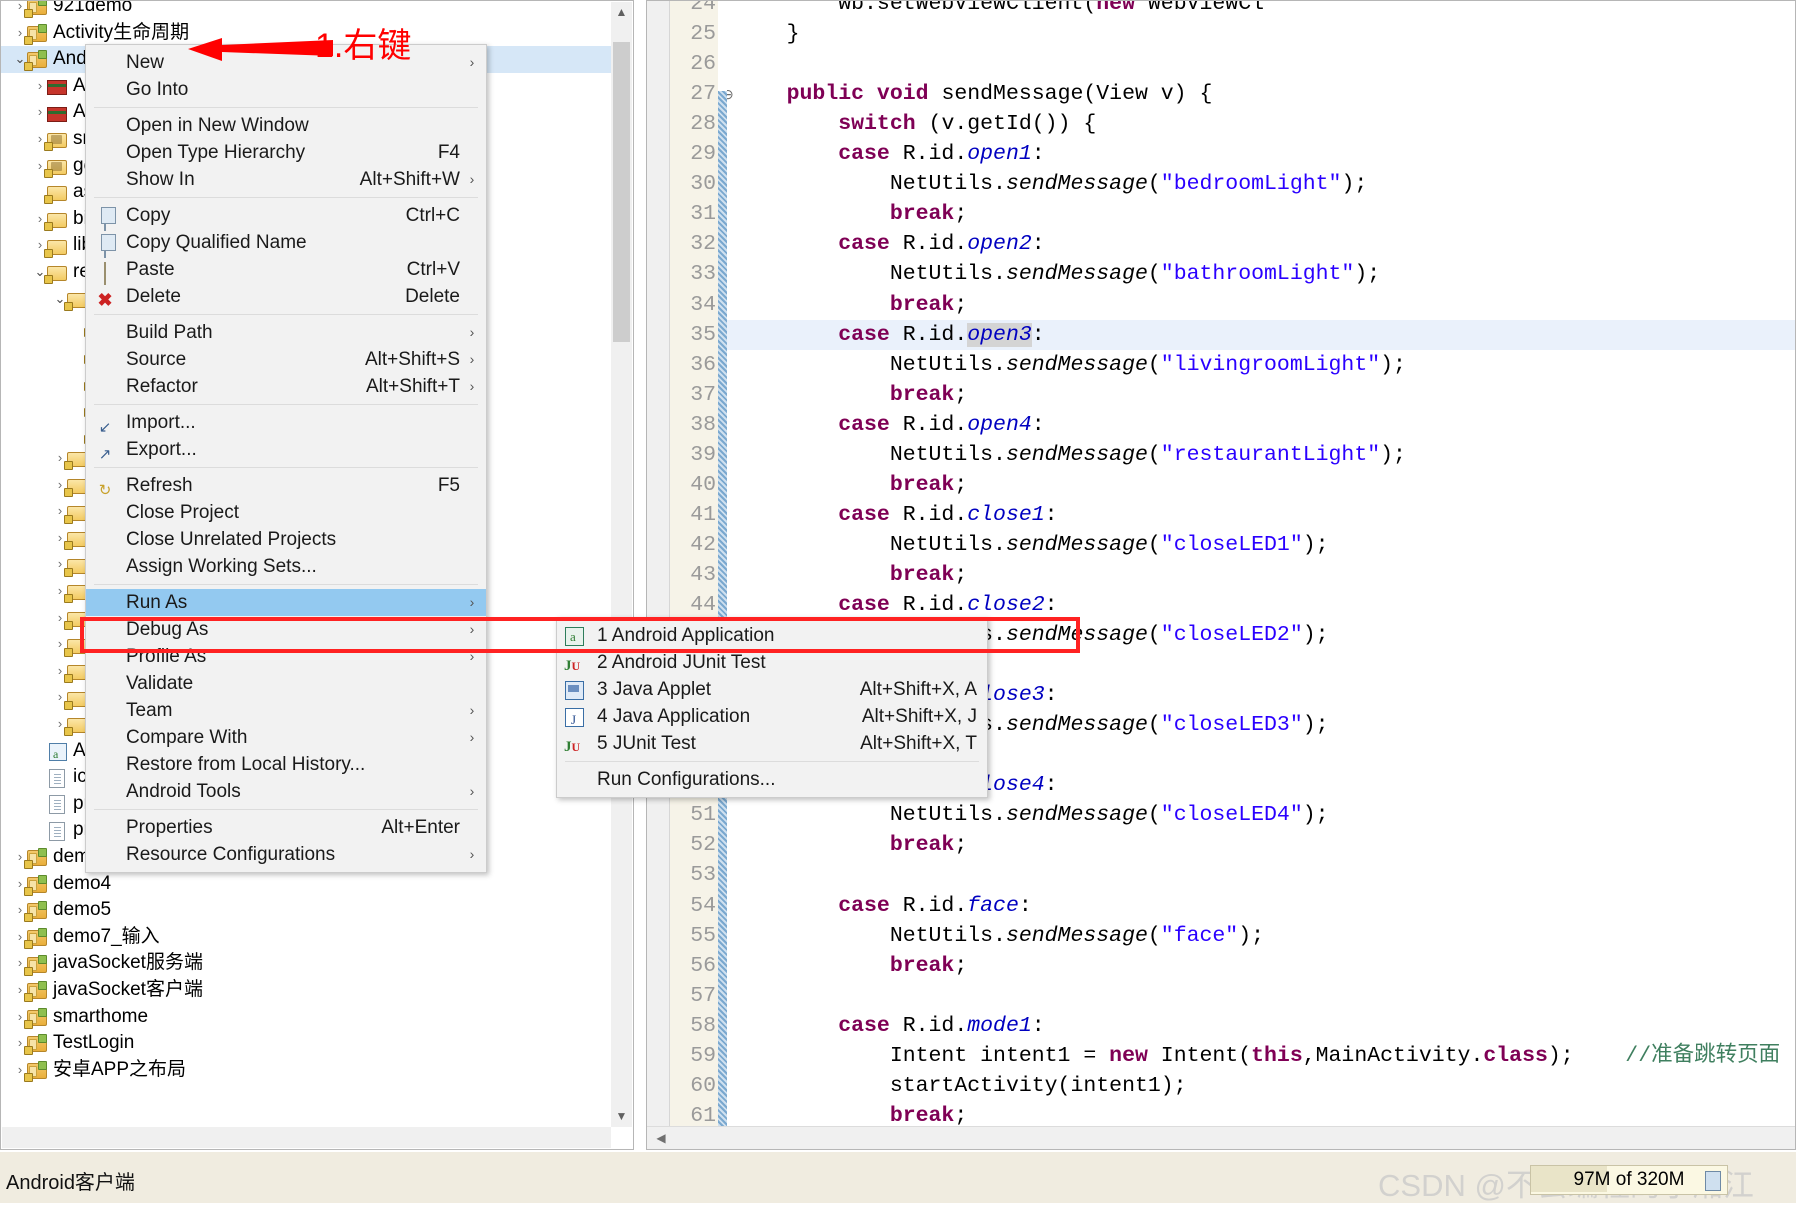  Describe the element at coordinates (961, 304) in the screenshot. I see `code-token: ;` at that location.